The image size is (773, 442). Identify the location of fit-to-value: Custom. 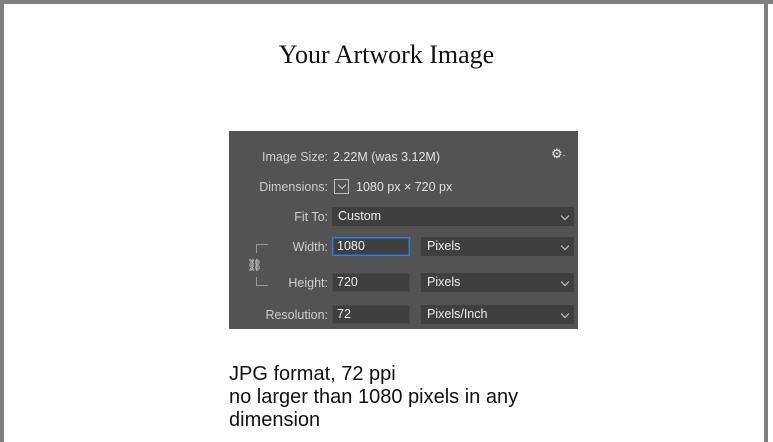
(360, 216).